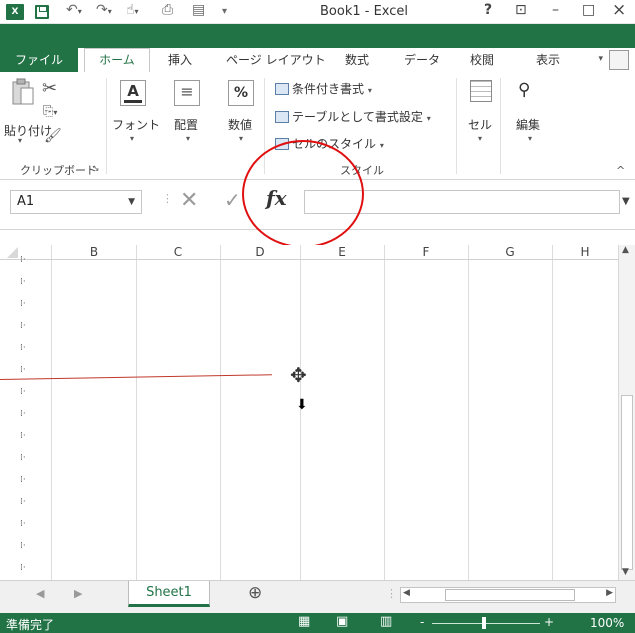 The width and height of the screenshot is (635, 633). What do you see at coordinates (49, 88) in the screenshot?
I see `cut-icon: ✂` at bounding box center [49, 88].